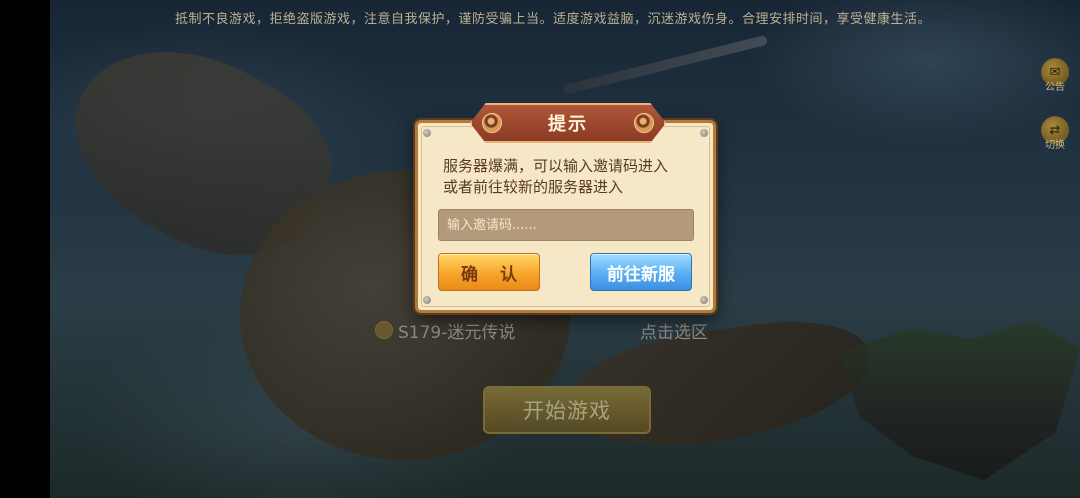  What do you see at coordinates (566, 225) in the screenshot?
I see `invite-code-input` at bounding box center [566, 225].